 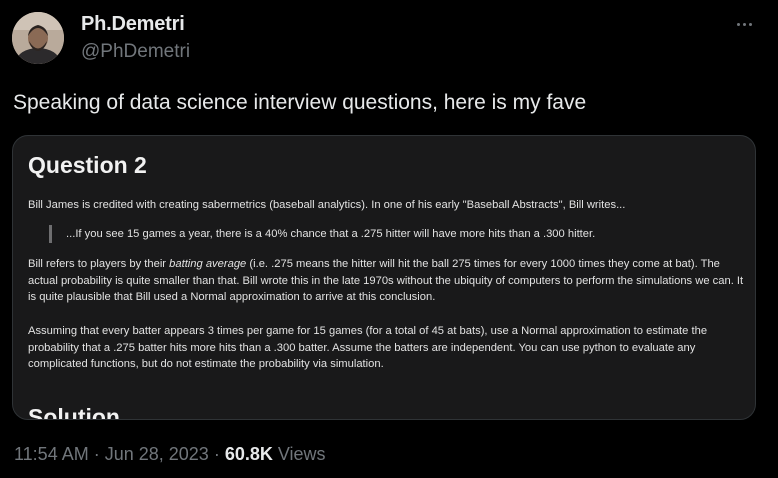 I want to click on avatar-image, so click(x=38, y=38).